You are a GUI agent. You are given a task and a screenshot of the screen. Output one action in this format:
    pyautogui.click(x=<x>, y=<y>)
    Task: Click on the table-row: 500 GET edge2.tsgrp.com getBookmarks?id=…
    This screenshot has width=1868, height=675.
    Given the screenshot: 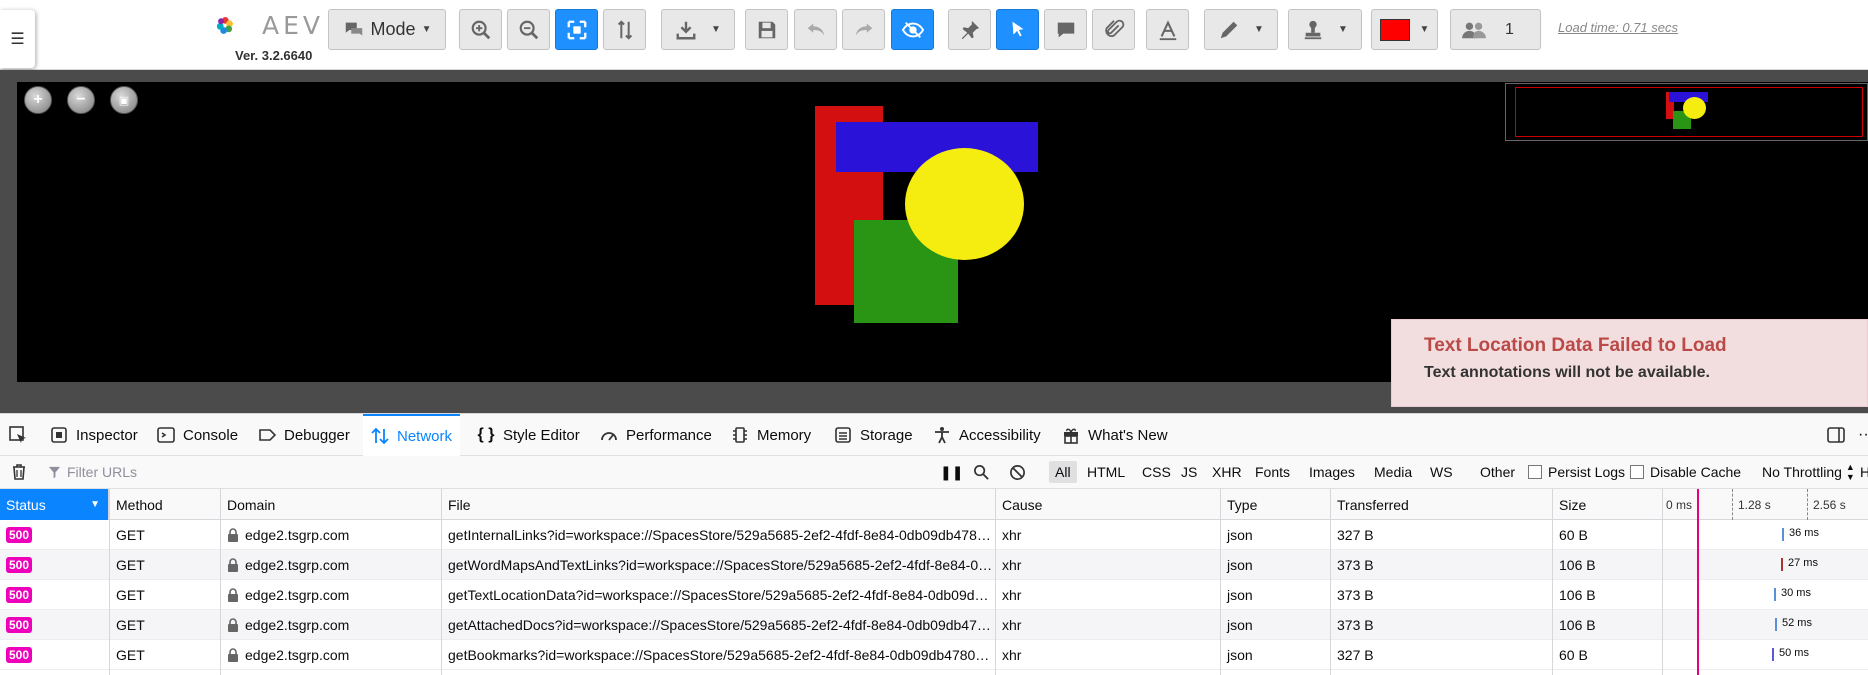 What is the action you would take?
    pyautogui.click(x=934, y=655)
    